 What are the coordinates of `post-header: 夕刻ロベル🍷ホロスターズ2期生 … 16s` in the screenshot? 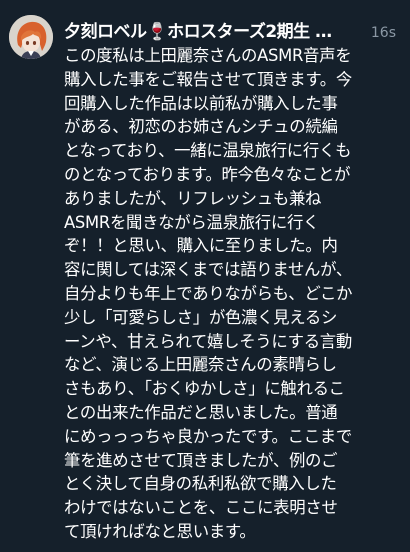 It's located at (232, 32).